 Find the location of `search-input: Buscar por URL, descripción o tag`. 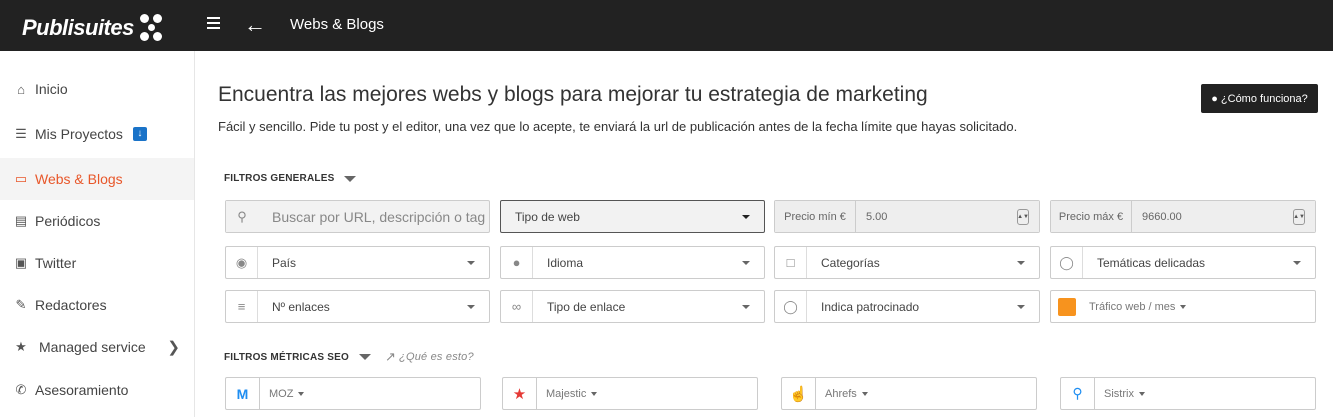

search-input: Buscar por URL, descripción o tag is located at coordinates (373, 217).